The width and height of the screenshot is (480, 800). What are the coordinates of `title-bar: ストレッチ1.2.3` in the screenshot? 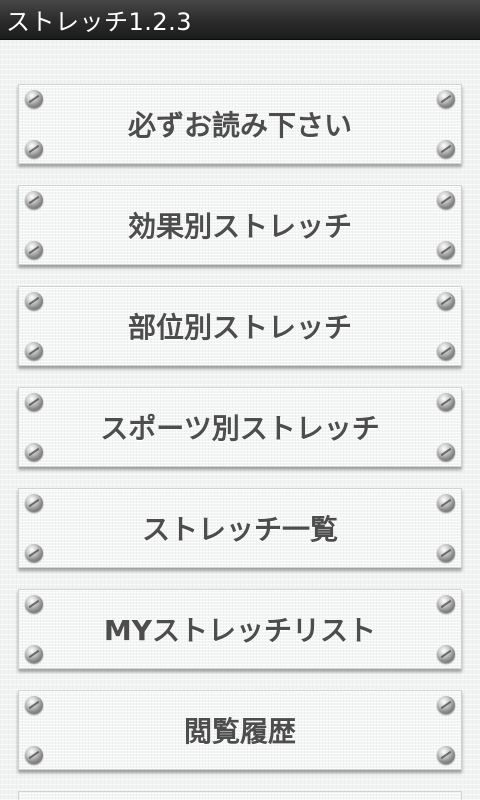 It's located at (240, 20).